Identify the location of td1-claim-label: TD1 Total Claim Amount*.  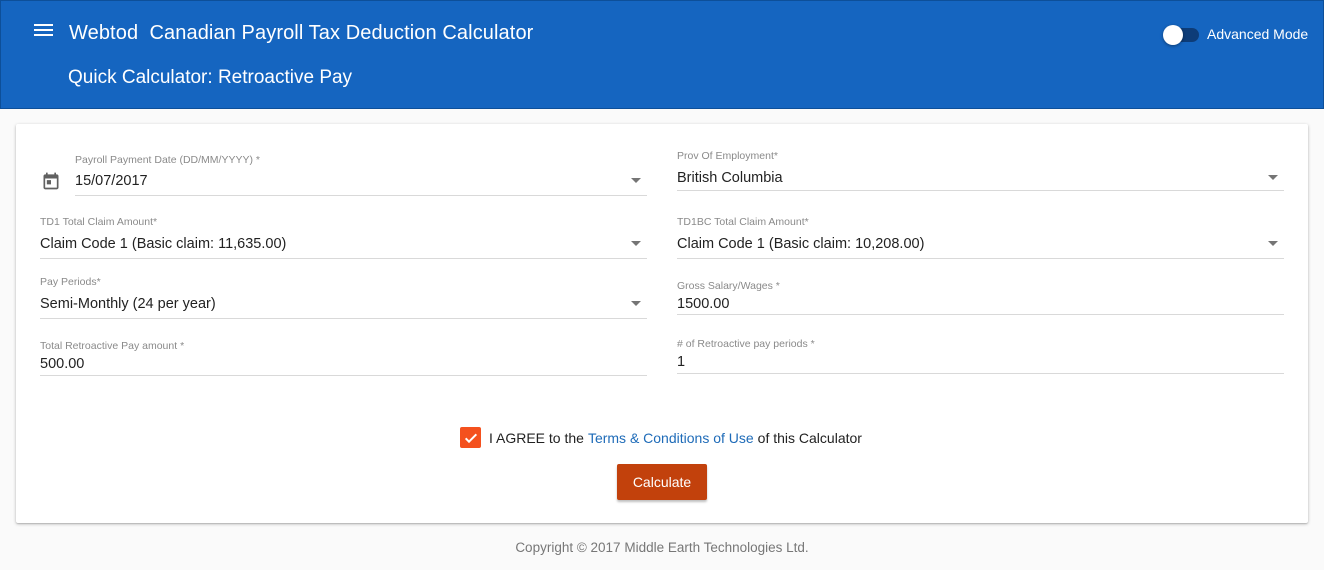
(99, 222).